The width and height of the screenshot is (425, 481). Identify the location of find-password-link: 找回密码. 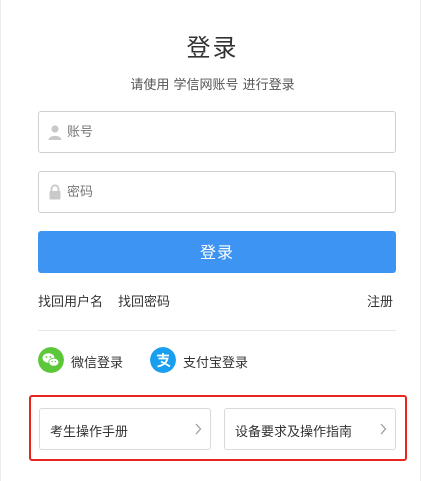
(144, 300).